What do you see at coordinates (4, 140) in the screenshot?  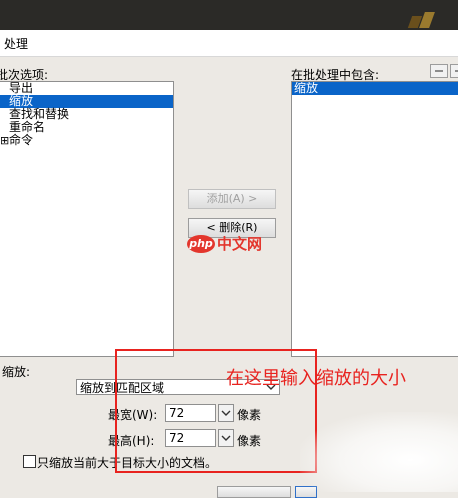 I see `expand-plus-icon: ⊞` at bounding box center [4, 140].